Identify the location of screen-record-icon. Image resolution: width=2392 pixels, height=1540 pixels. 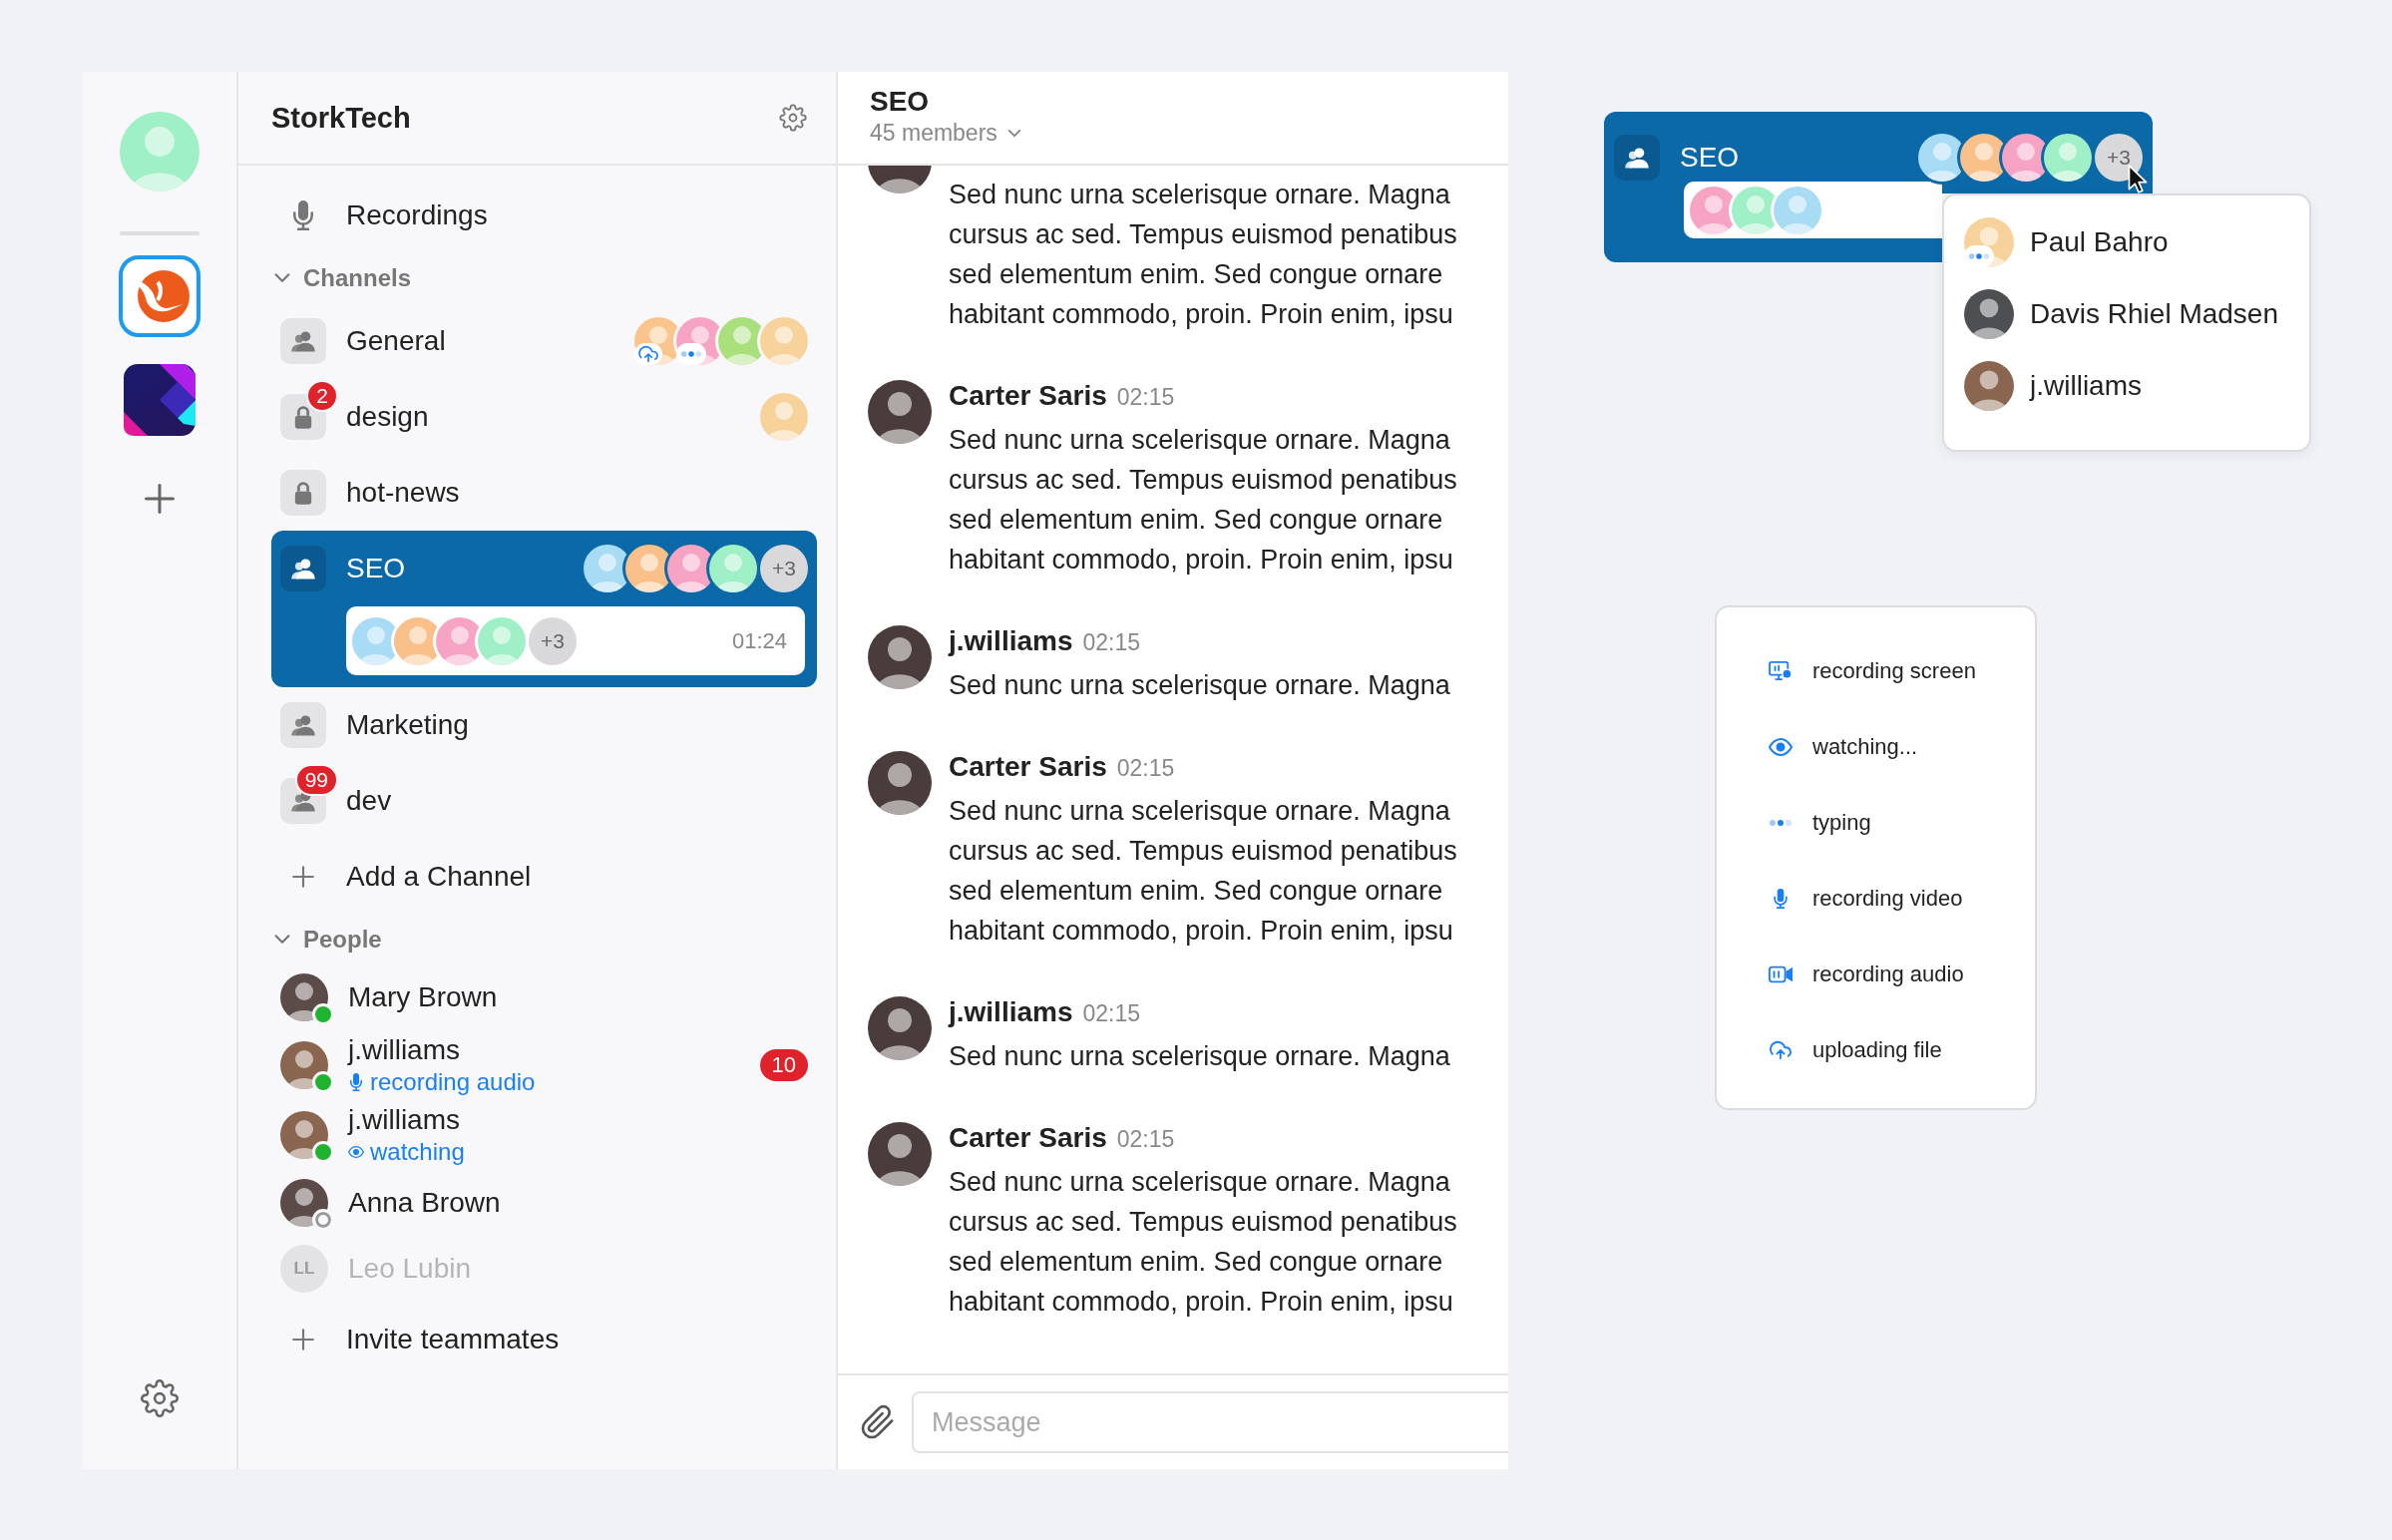
(1781, 671).